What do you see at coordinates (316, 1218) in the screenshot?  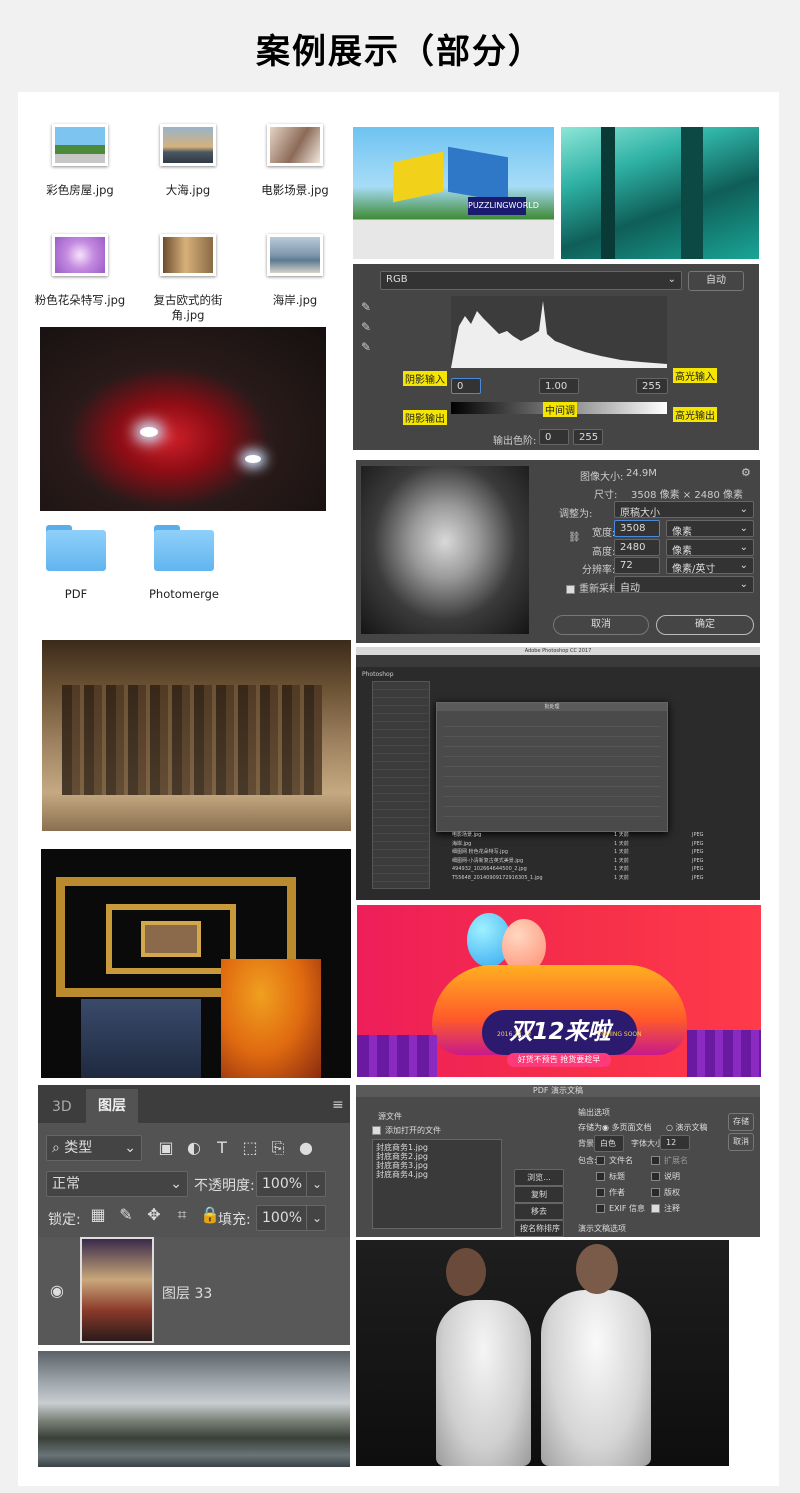 I see `fill-dropdown: ⌄` at bounding box center [316, 1218].